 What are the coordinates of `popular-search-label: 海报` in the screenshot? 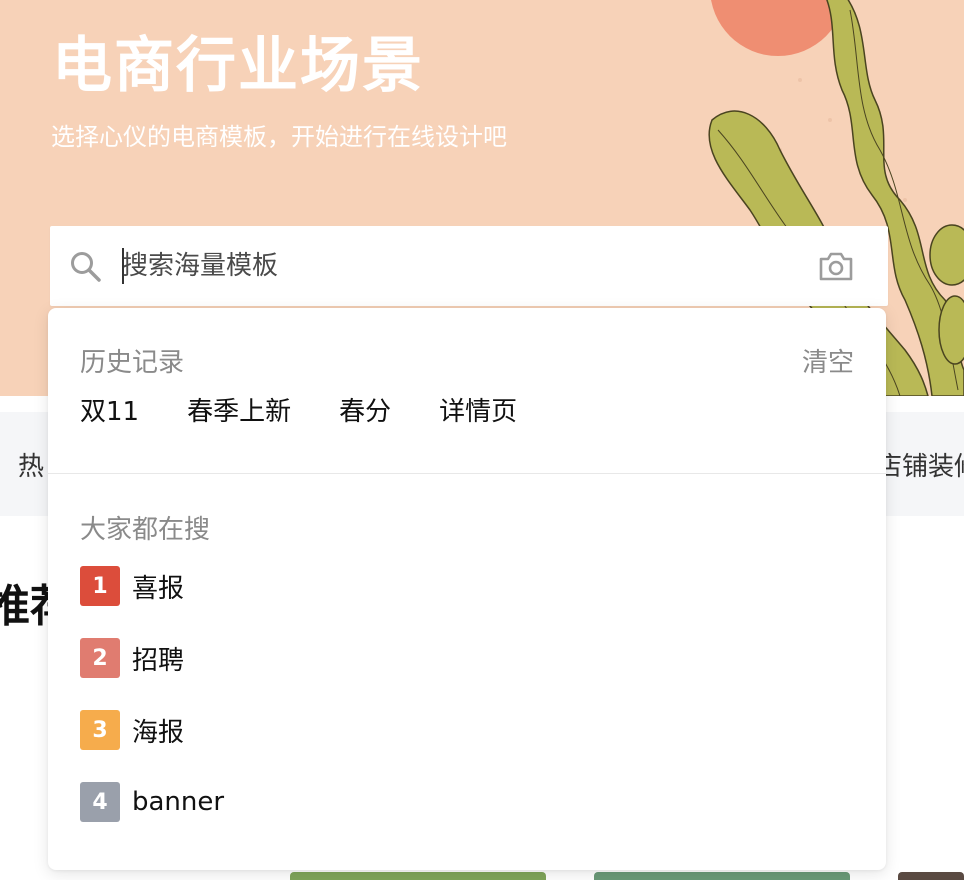 It's located at (158, 732).